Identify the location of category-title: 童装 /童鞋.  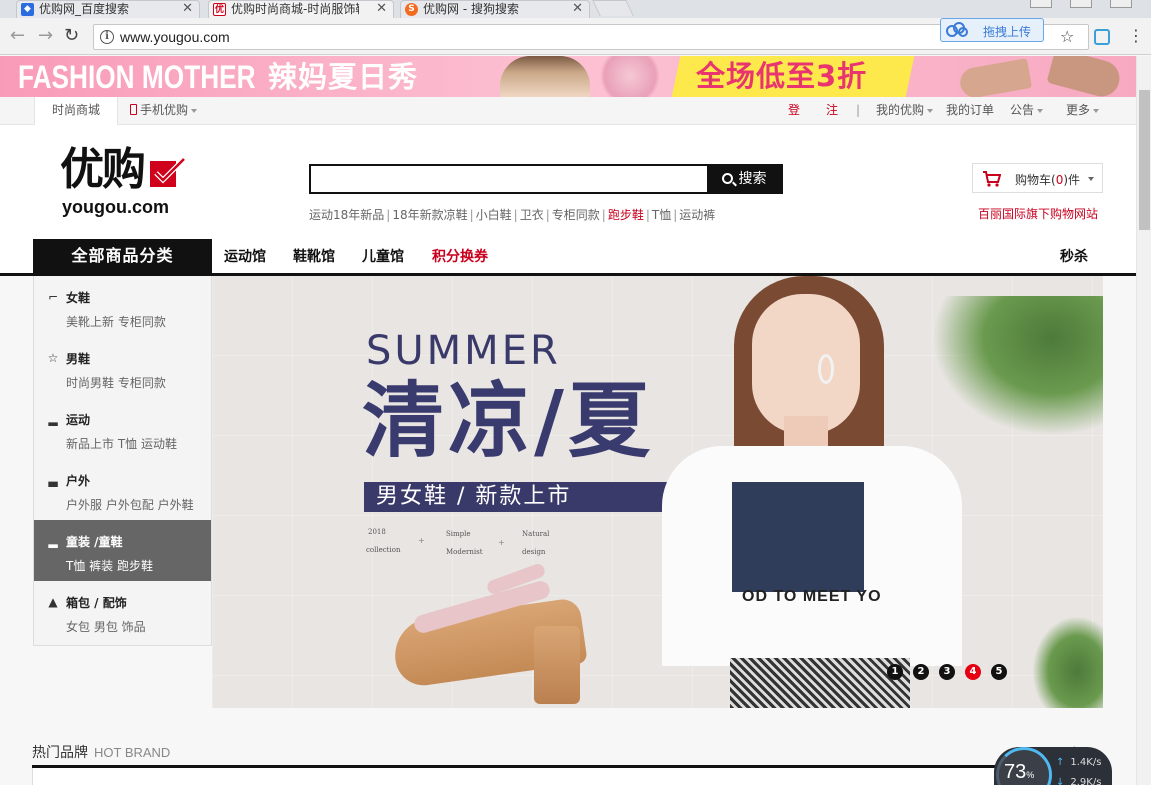
(94, 542).